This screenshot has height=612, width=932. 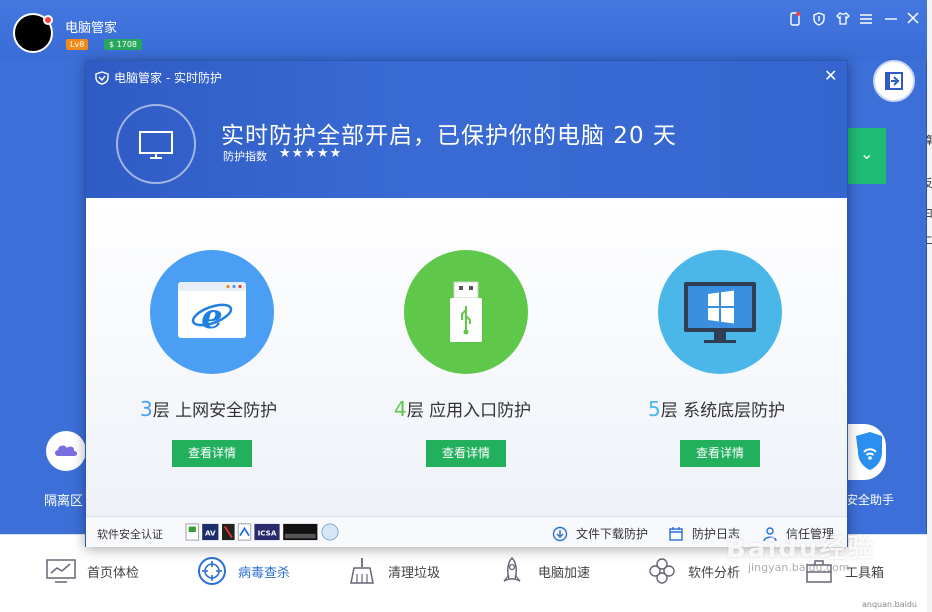 What do you see at coordinates (146, 409) in the screenshot?
I see `layer-number: 3` at bounding box center [146, 409].